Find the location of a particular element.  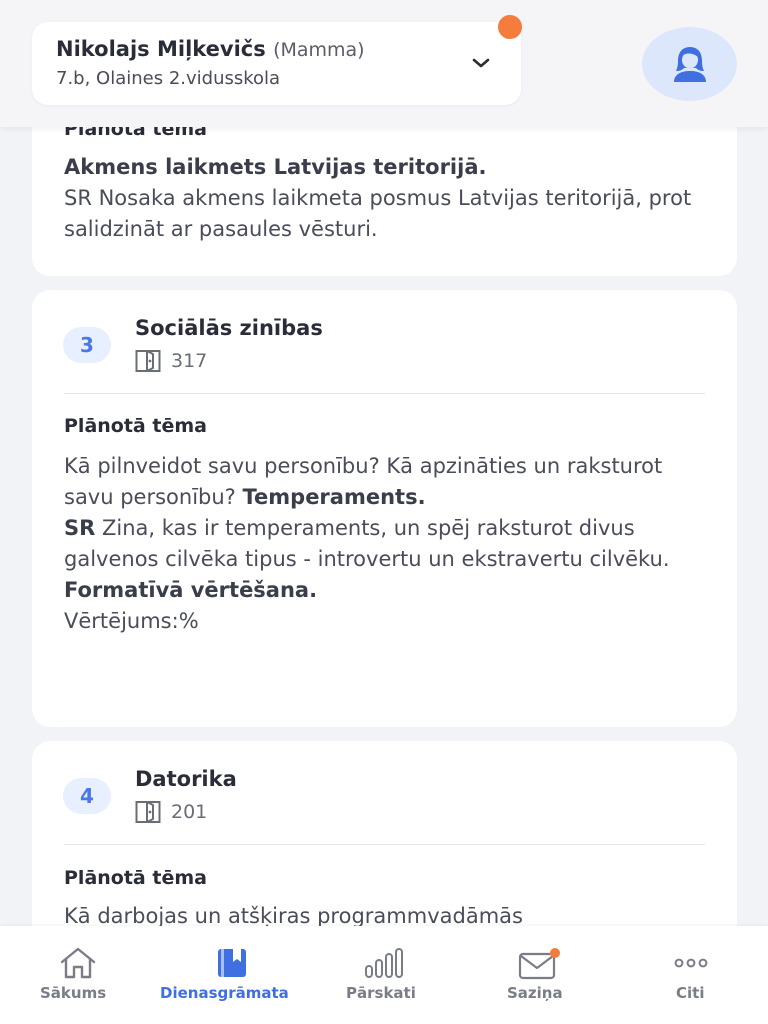

lesson-name: Sociālās zinības is located at coordinates (229, 328).